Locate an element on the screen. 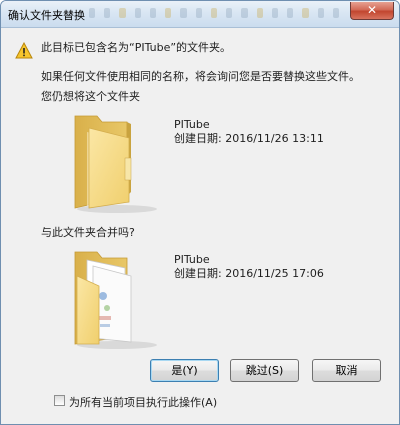 The image size is (400, 425). apply-all-label: 为所有当前项目执行此操作(A) is located at coordinates (143, 402).